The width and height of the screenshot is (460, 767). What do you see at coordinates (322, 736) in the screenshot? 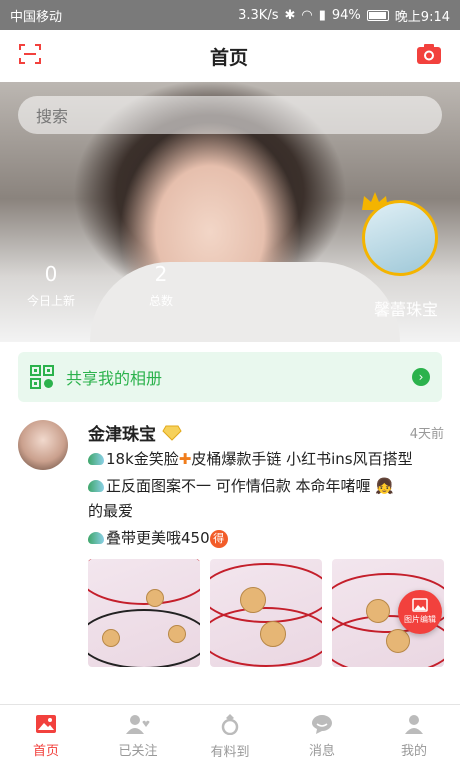
I see `tab-messages: 消息` at bounding box center [322, 736].